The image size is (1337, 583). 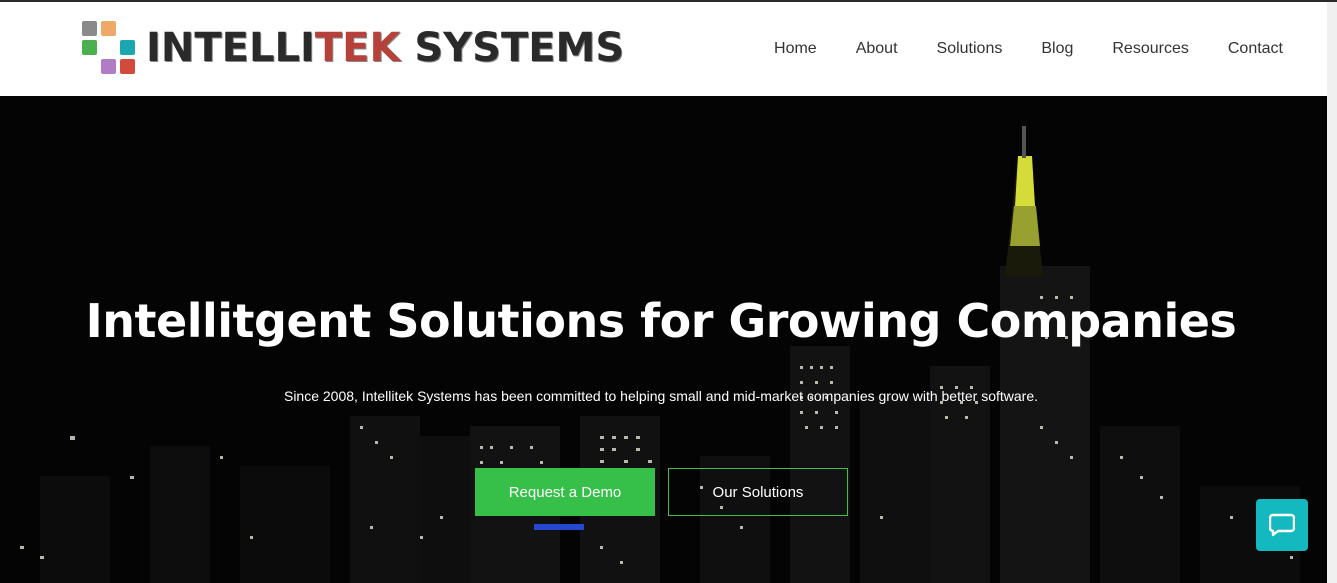 I want to click on logo-mark-icon, so click(x=109, y=48).